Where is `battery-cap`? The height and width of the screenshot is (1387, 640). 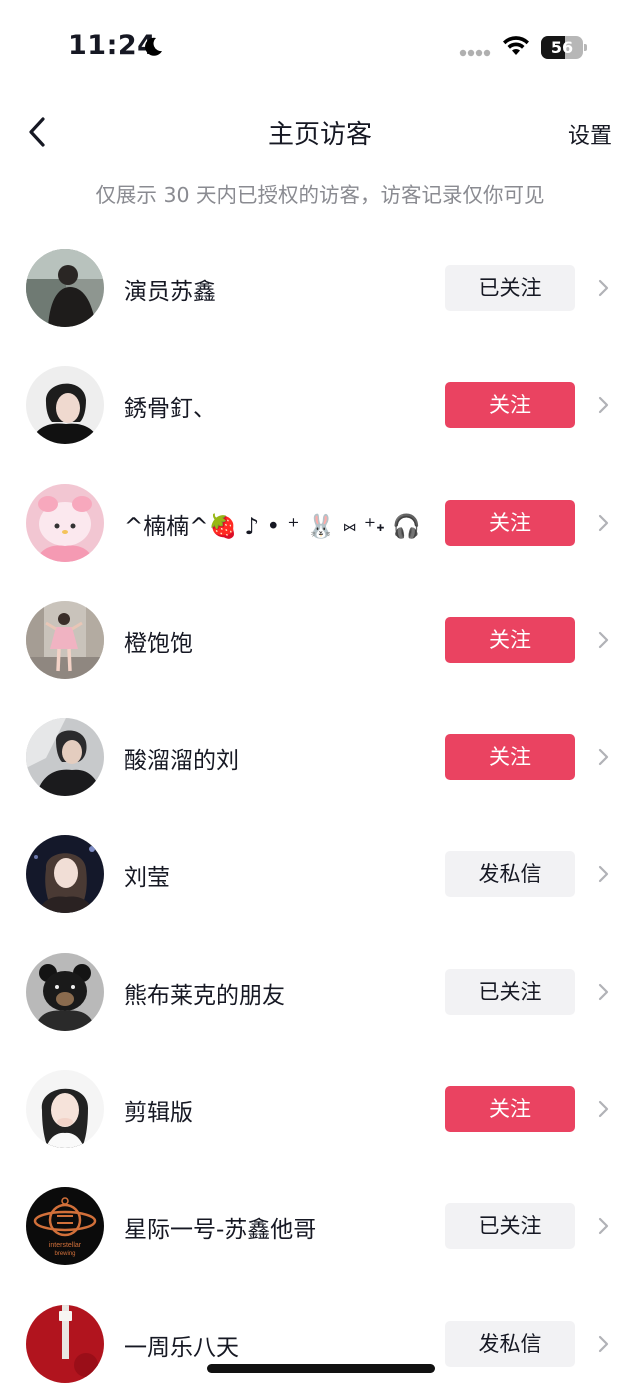
battery-cap is located at coordinates (585, 47).